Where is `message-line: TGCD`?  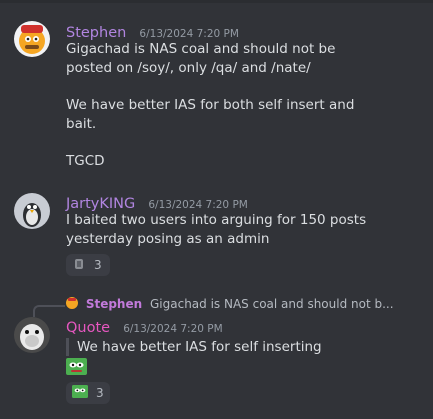
message-line: TGCD is located at coordinates (85, 161).